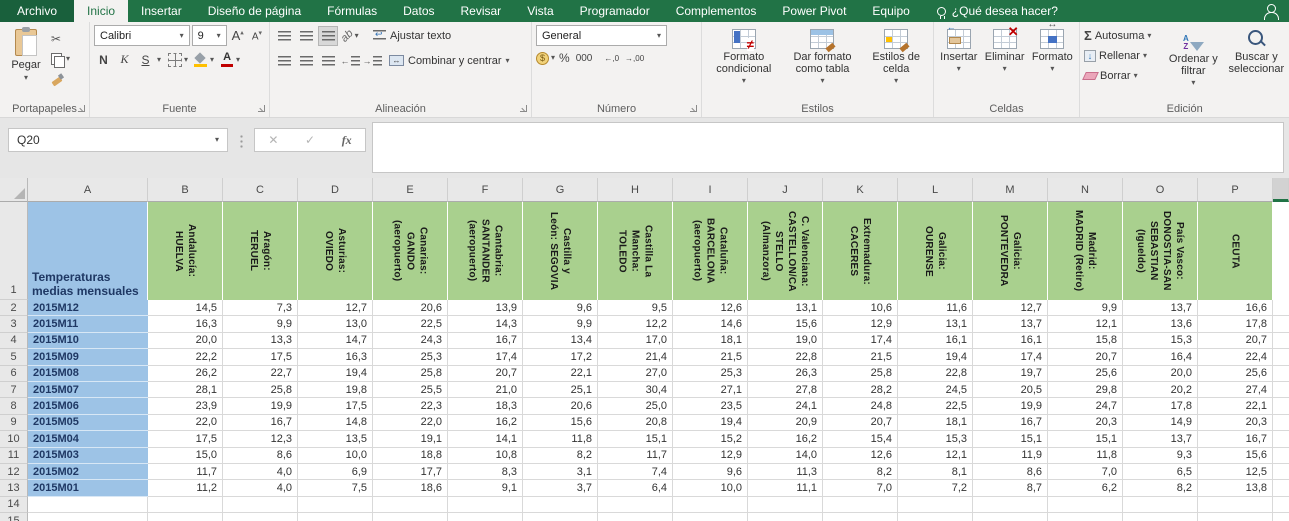 Image resolution: width=1289 pixels, height=521 pixels. Describe the element at coordinates (14, 357) in the screenshot. I see `row-header-5: 5` at that location.